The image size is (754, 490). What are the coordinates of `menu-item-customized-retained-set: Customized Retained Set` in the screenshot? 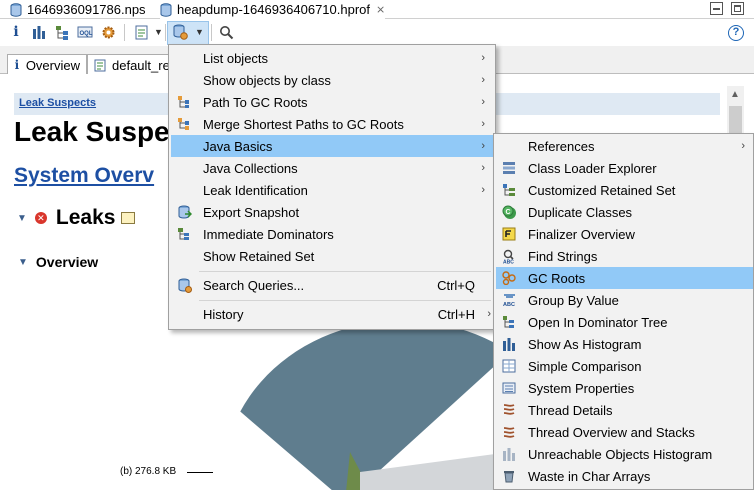 It's located at (624, 190).